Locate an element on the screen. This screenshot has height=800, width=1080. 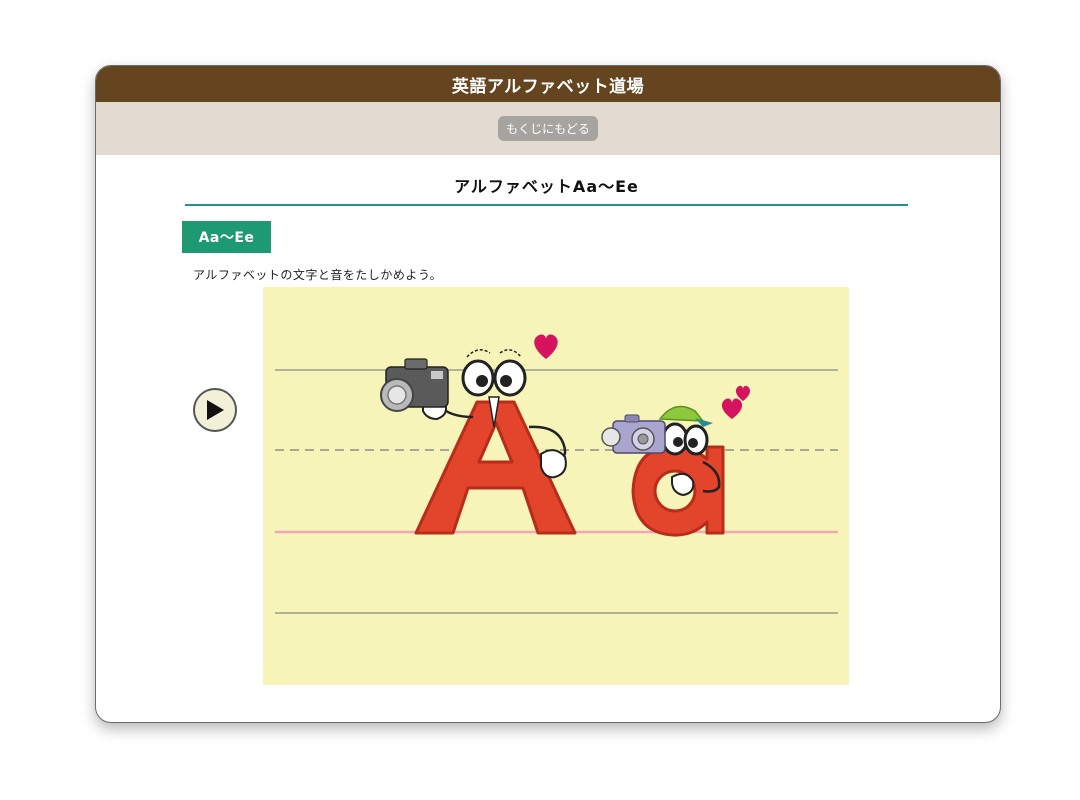
lesson-heading: アルファベットAa～Ee is located at coordinates (546, 186).